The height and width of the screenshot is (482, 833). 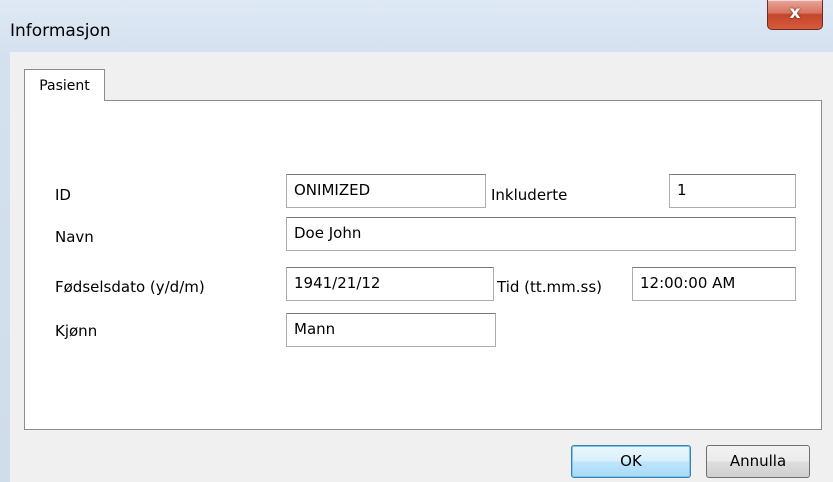 I want to click on title-bar: Informasjon x, so click(x=416, y=26).